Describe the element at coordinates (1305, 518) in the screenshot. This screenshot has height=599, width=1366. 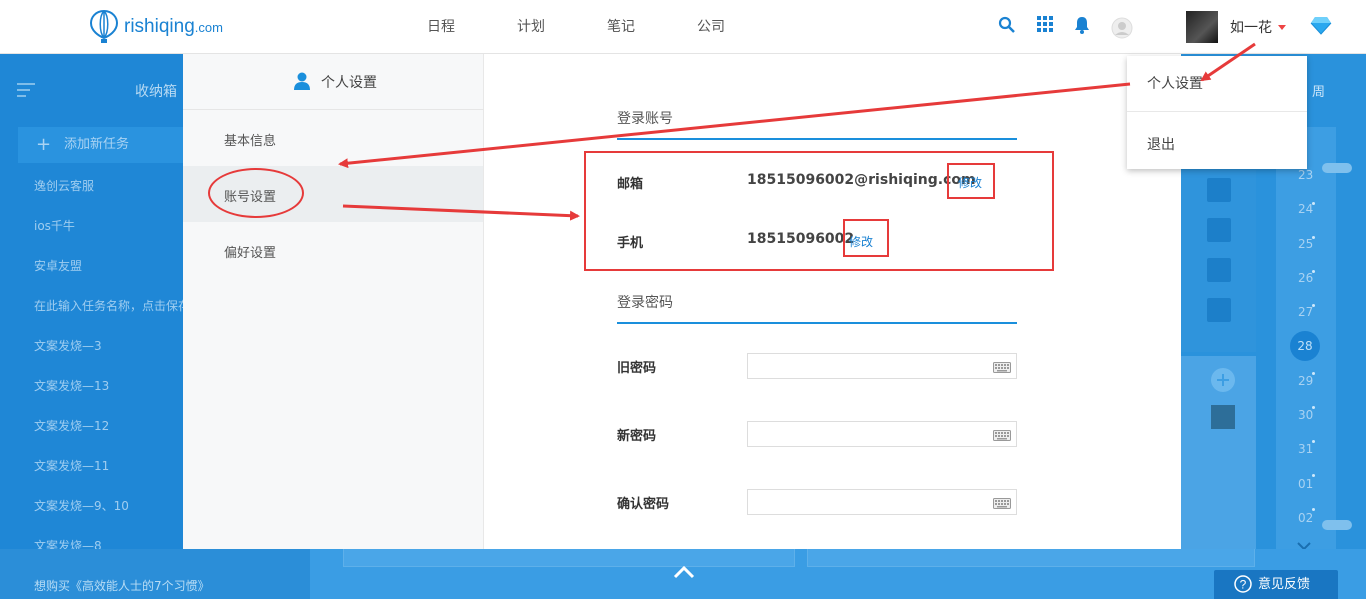
I see `date-label: 02` at that location.